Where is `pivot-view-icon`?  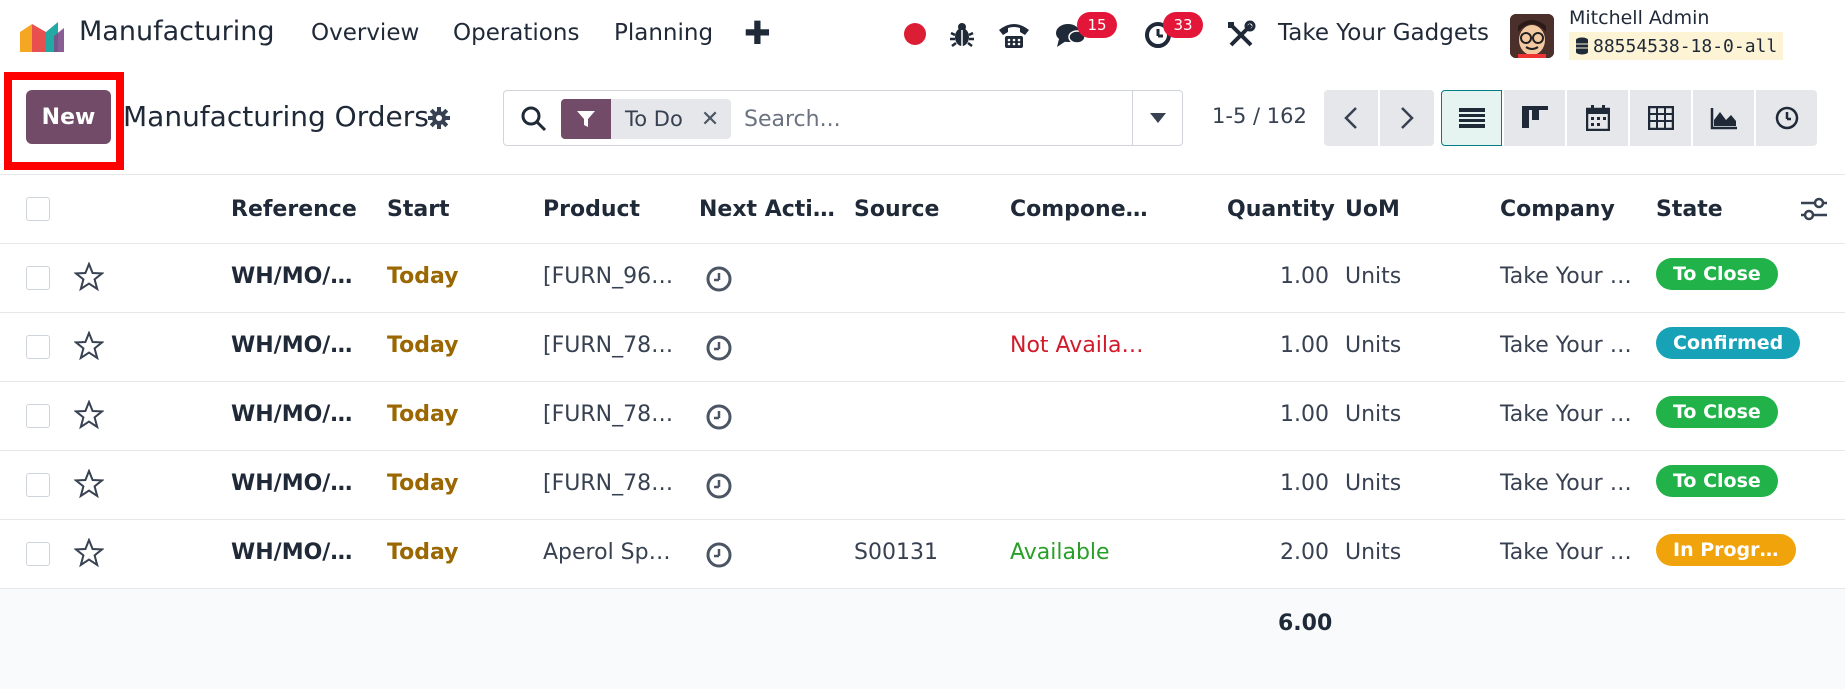 pivot-view-icon is located at coordinates (1660, 118).